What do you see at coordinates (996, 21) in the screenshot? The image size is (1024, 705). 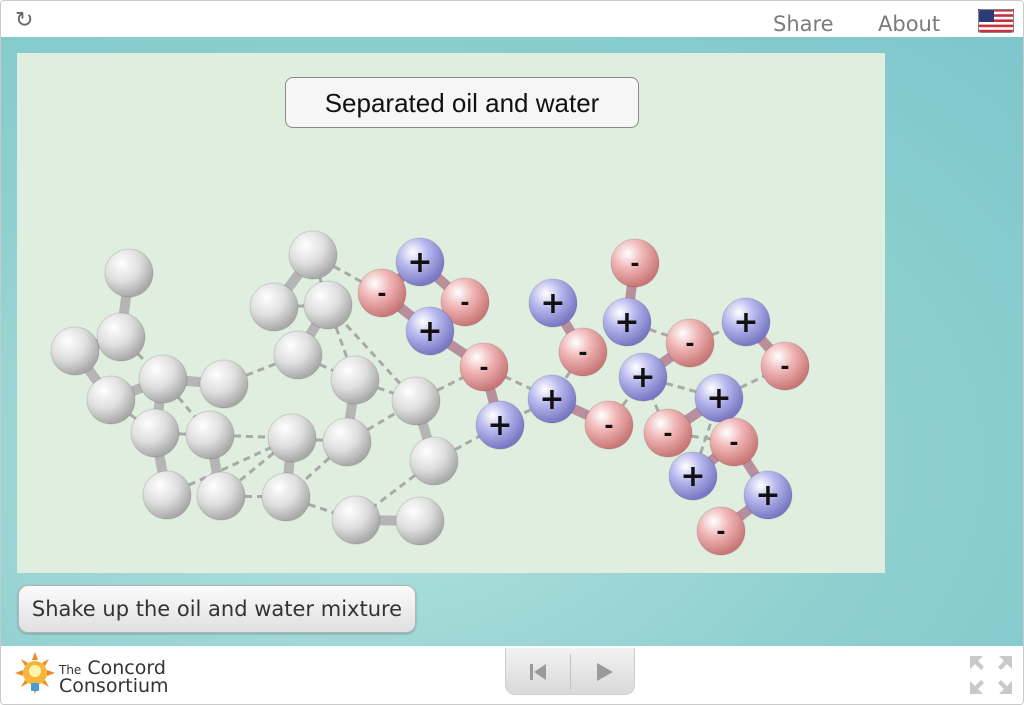 I see `us-flag-icon` at bounding box center [996, 21].